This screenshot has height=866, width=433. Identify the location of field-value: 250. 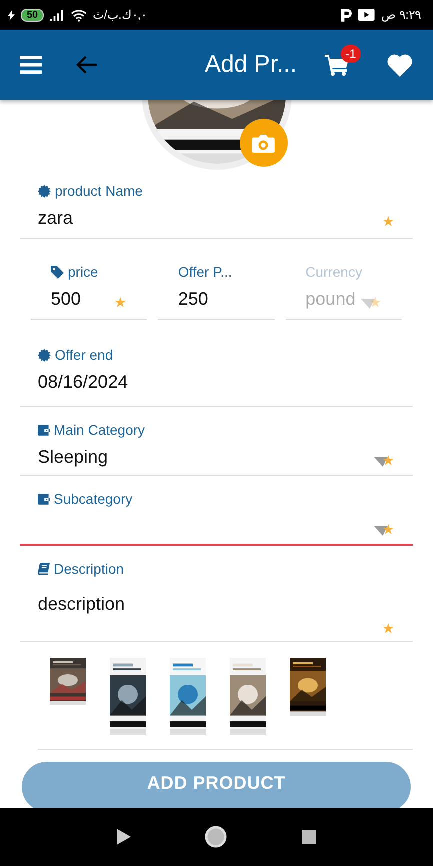
(193, 299).